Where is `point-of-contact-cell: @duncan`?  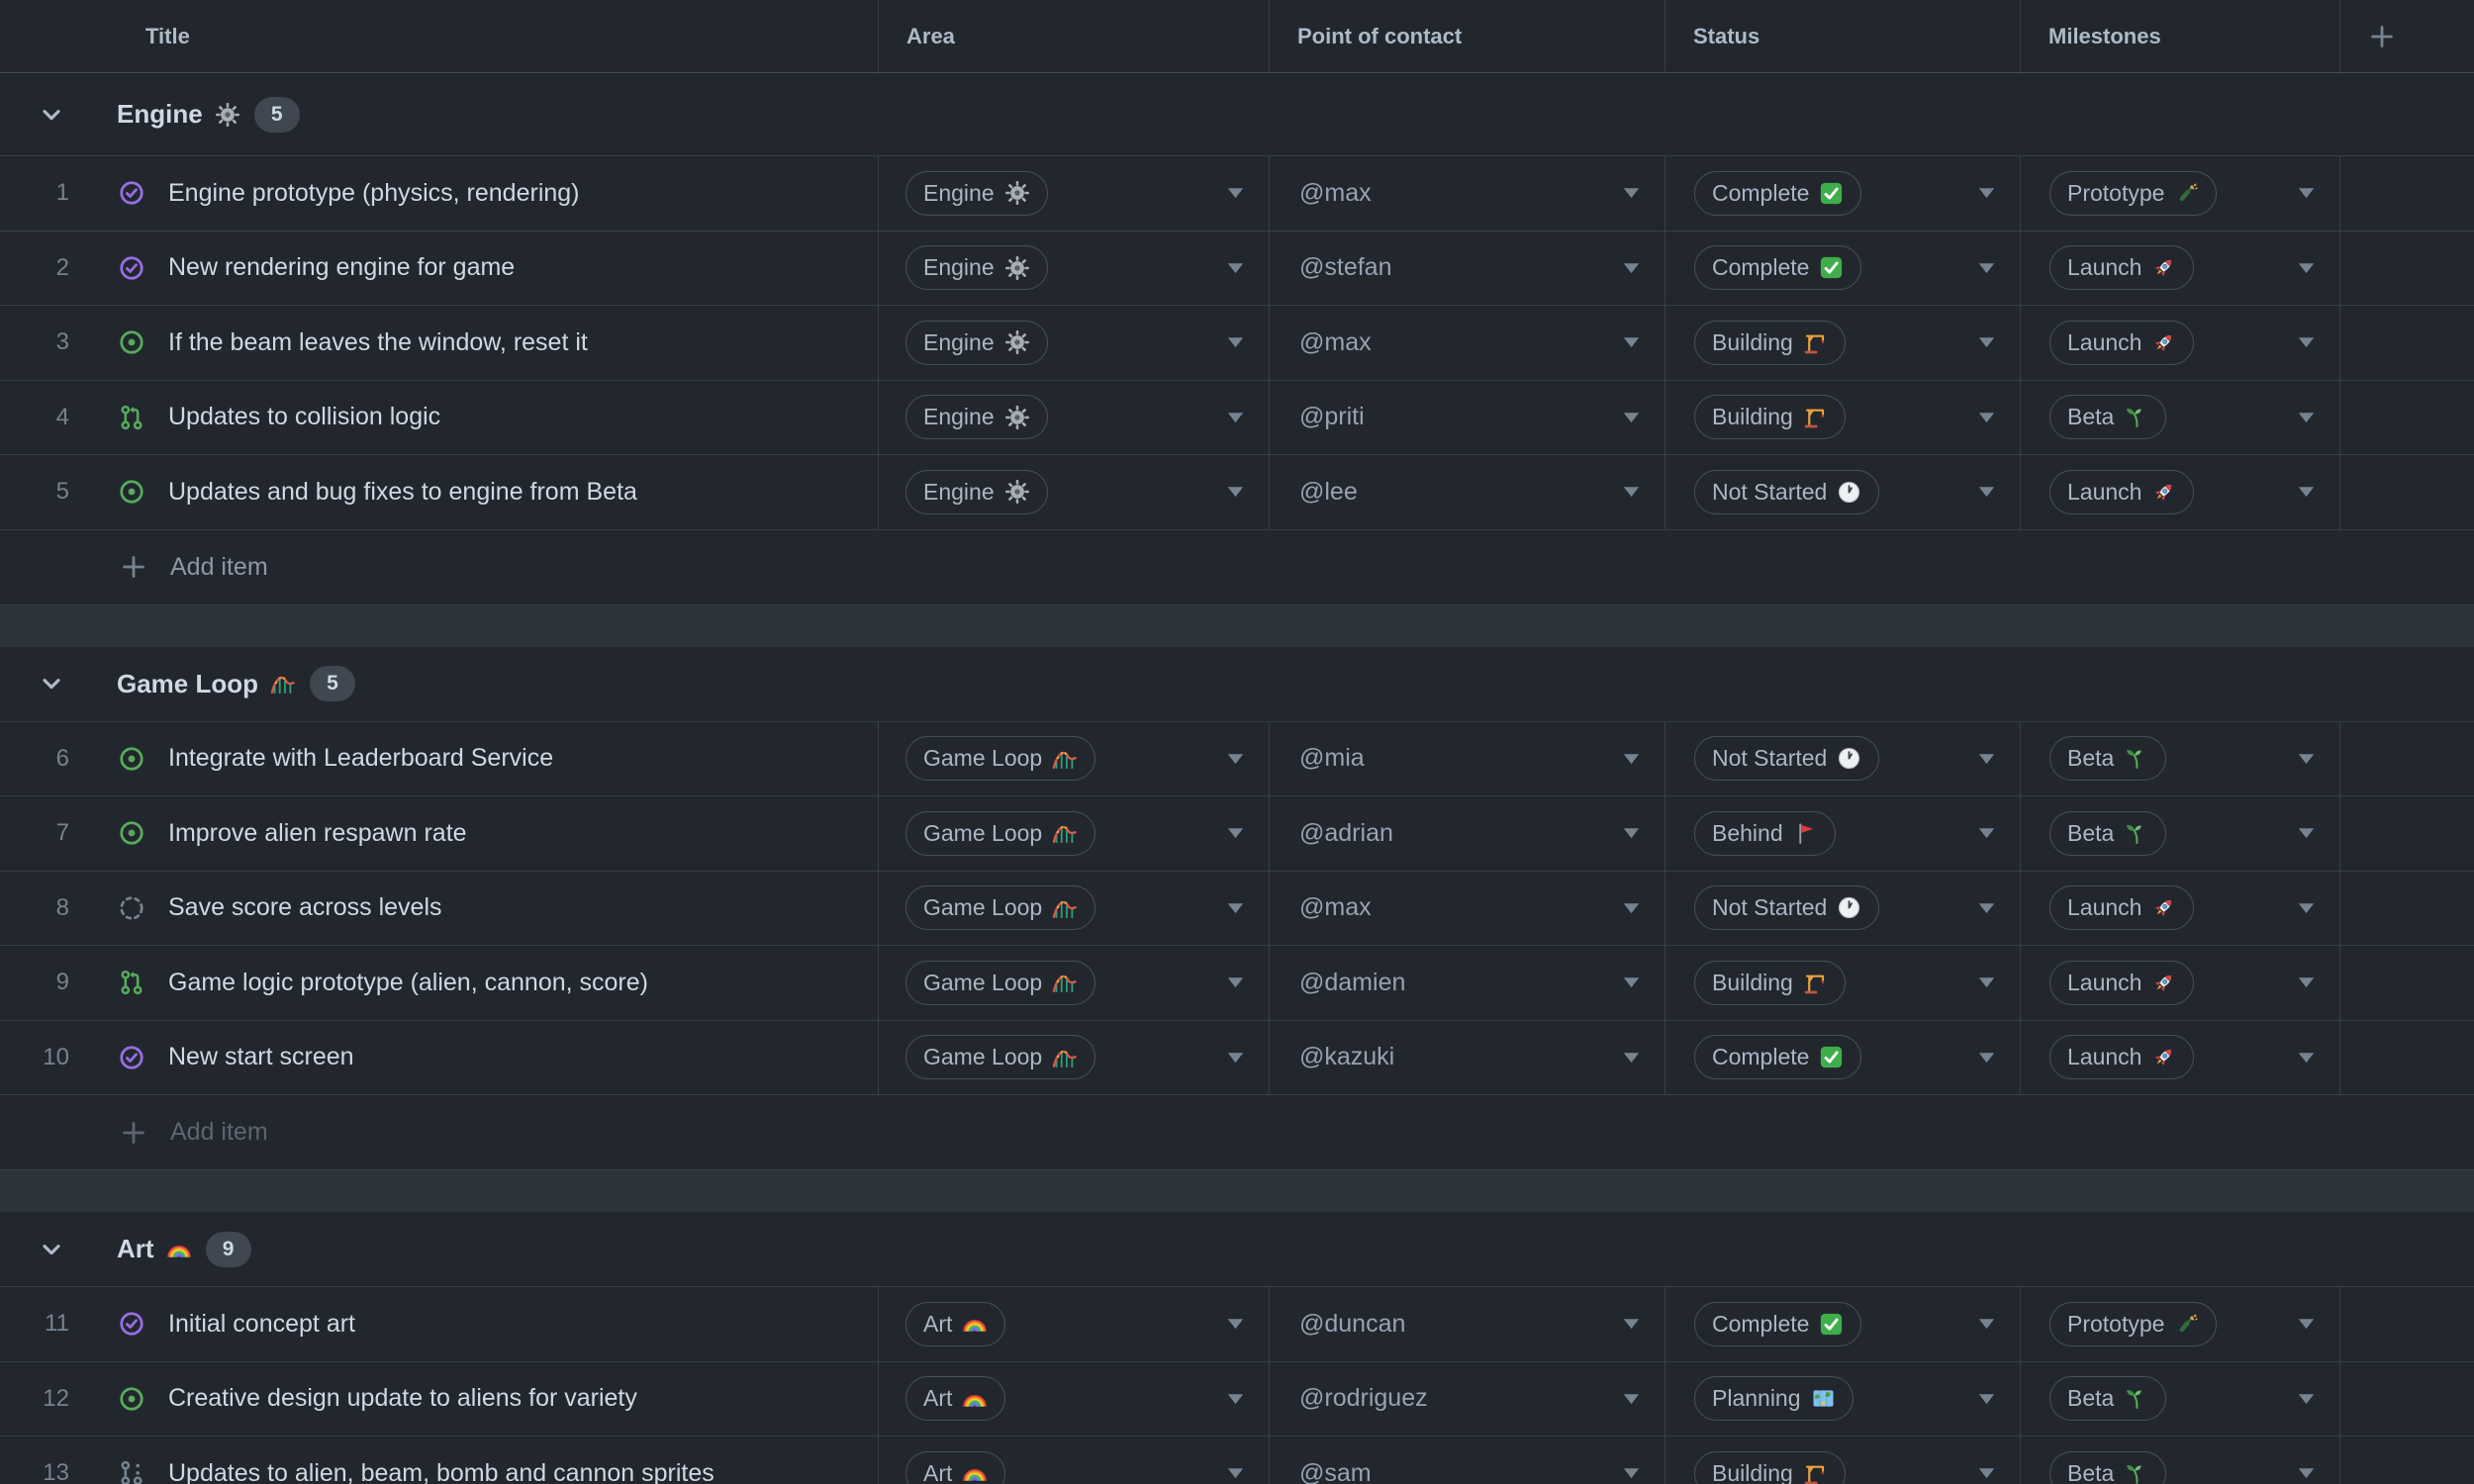
point-of-contact-cell: @duncan is located at coordinates (1468, 1324).